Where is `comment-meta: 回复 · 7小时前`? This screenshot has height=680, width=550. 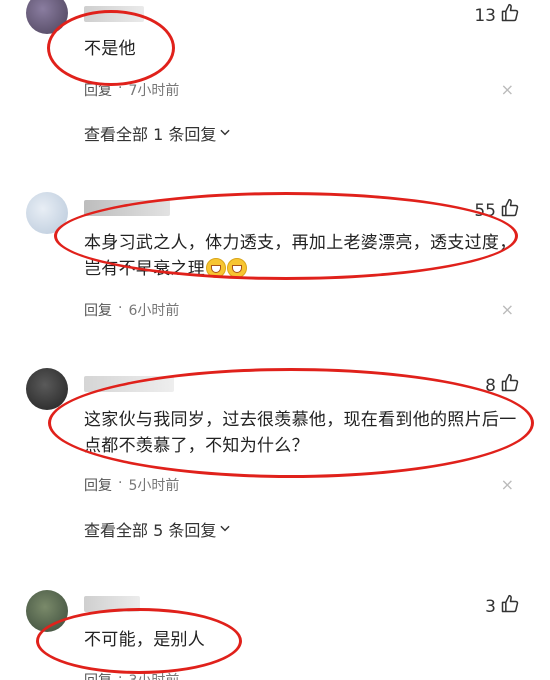
comment-meta: 回复 · 7小时前 is located at coordinates (131, 90).